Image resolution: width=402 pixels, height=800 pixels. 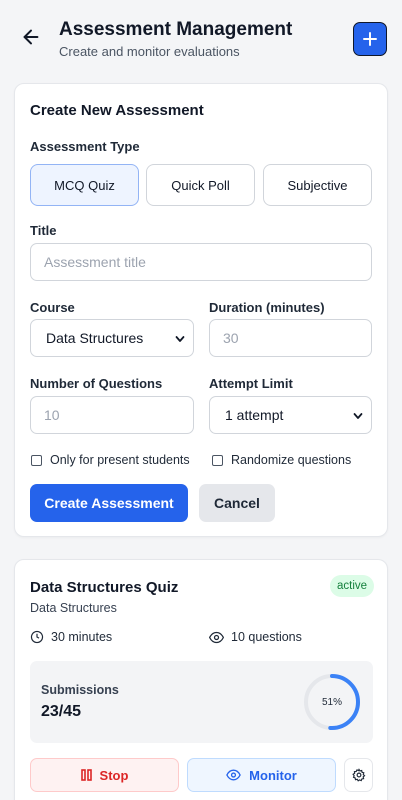 What do you see at coordinates (52, 307) in the screenshot?
I see `course-label: Course` at bounding box center [52, 307].